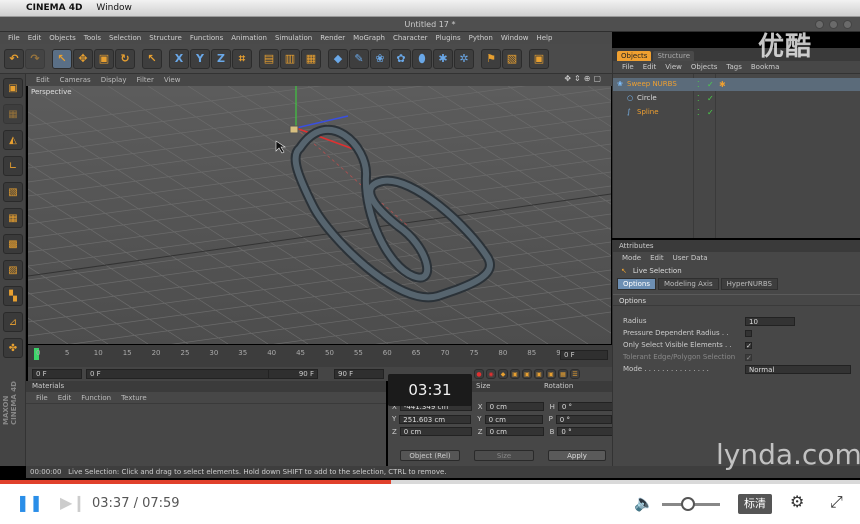 Image resolution: width=860 pixels, height=524 pixels. What do you see at coordinates (749, 284) in the screenshot?
I see `tab-hypernurbs: HyperNURBS` at bounding box center [749, 284].